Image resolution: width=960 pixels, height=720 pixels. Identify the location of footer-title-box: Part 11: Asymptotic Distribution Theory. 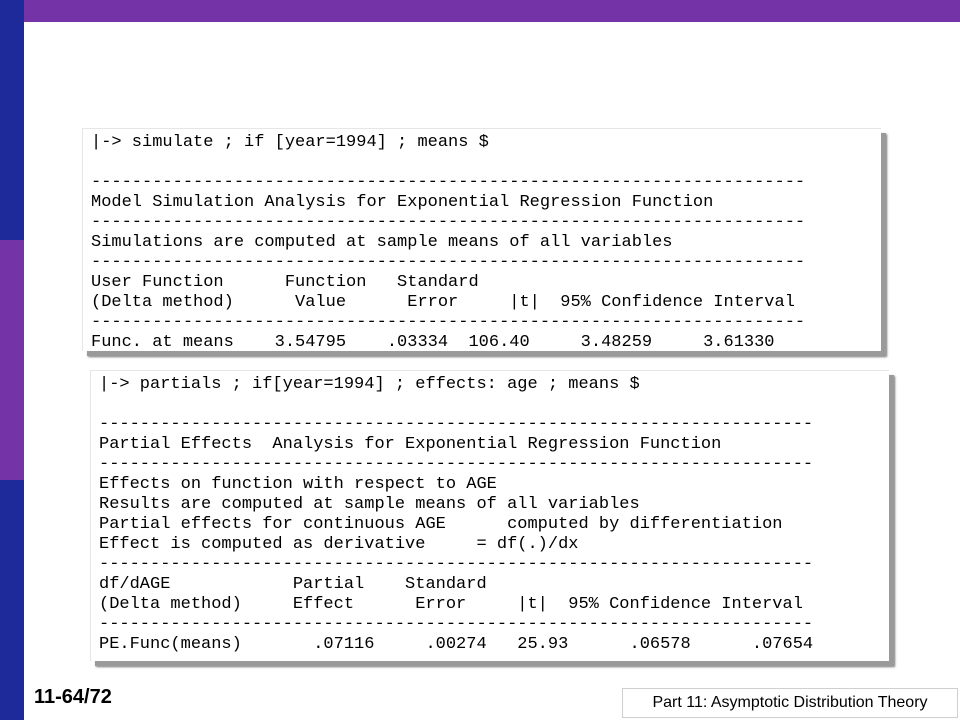
(790, 703).